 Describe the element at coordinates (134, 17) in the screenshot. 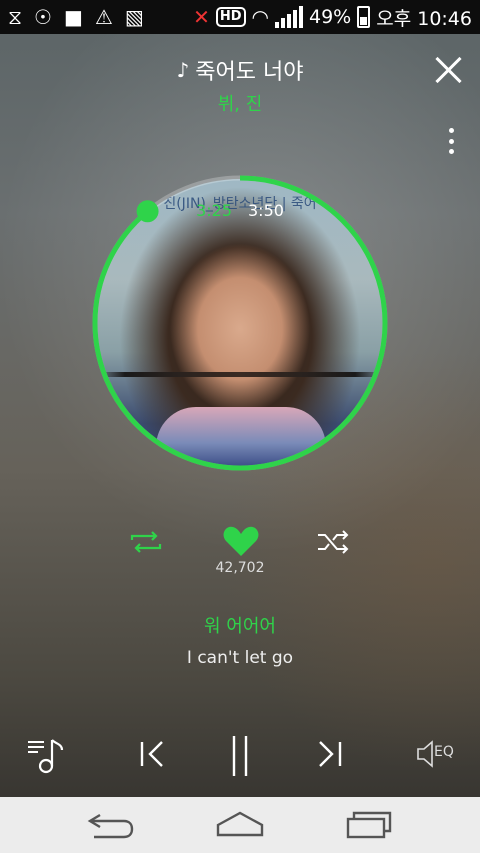

I see `image-icon: ▧` at that location.